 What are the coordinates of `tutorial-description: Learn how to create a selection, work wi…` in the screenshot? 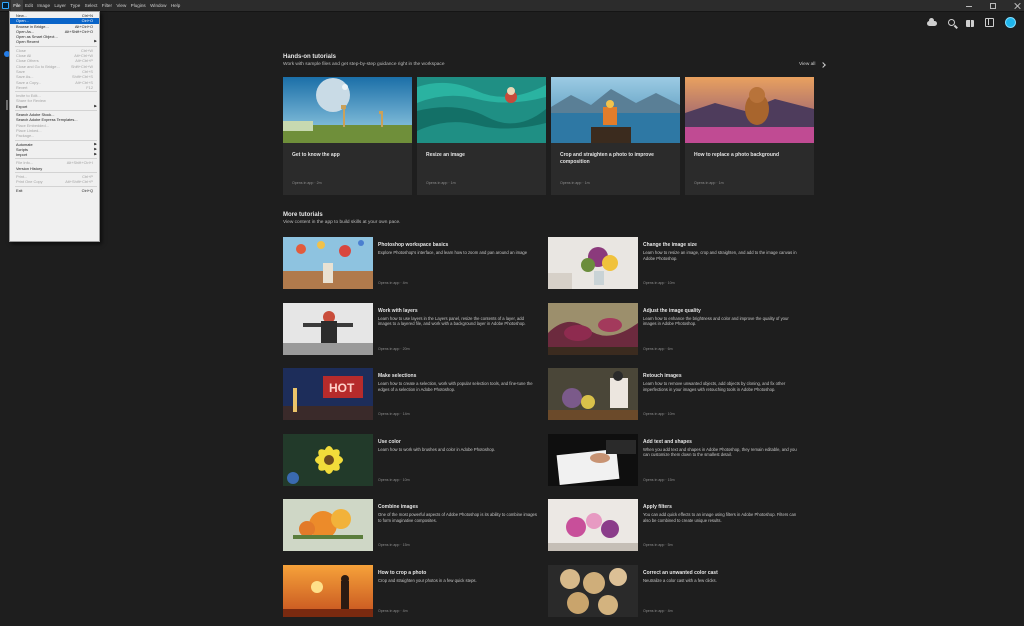 It's located at (455, 386).